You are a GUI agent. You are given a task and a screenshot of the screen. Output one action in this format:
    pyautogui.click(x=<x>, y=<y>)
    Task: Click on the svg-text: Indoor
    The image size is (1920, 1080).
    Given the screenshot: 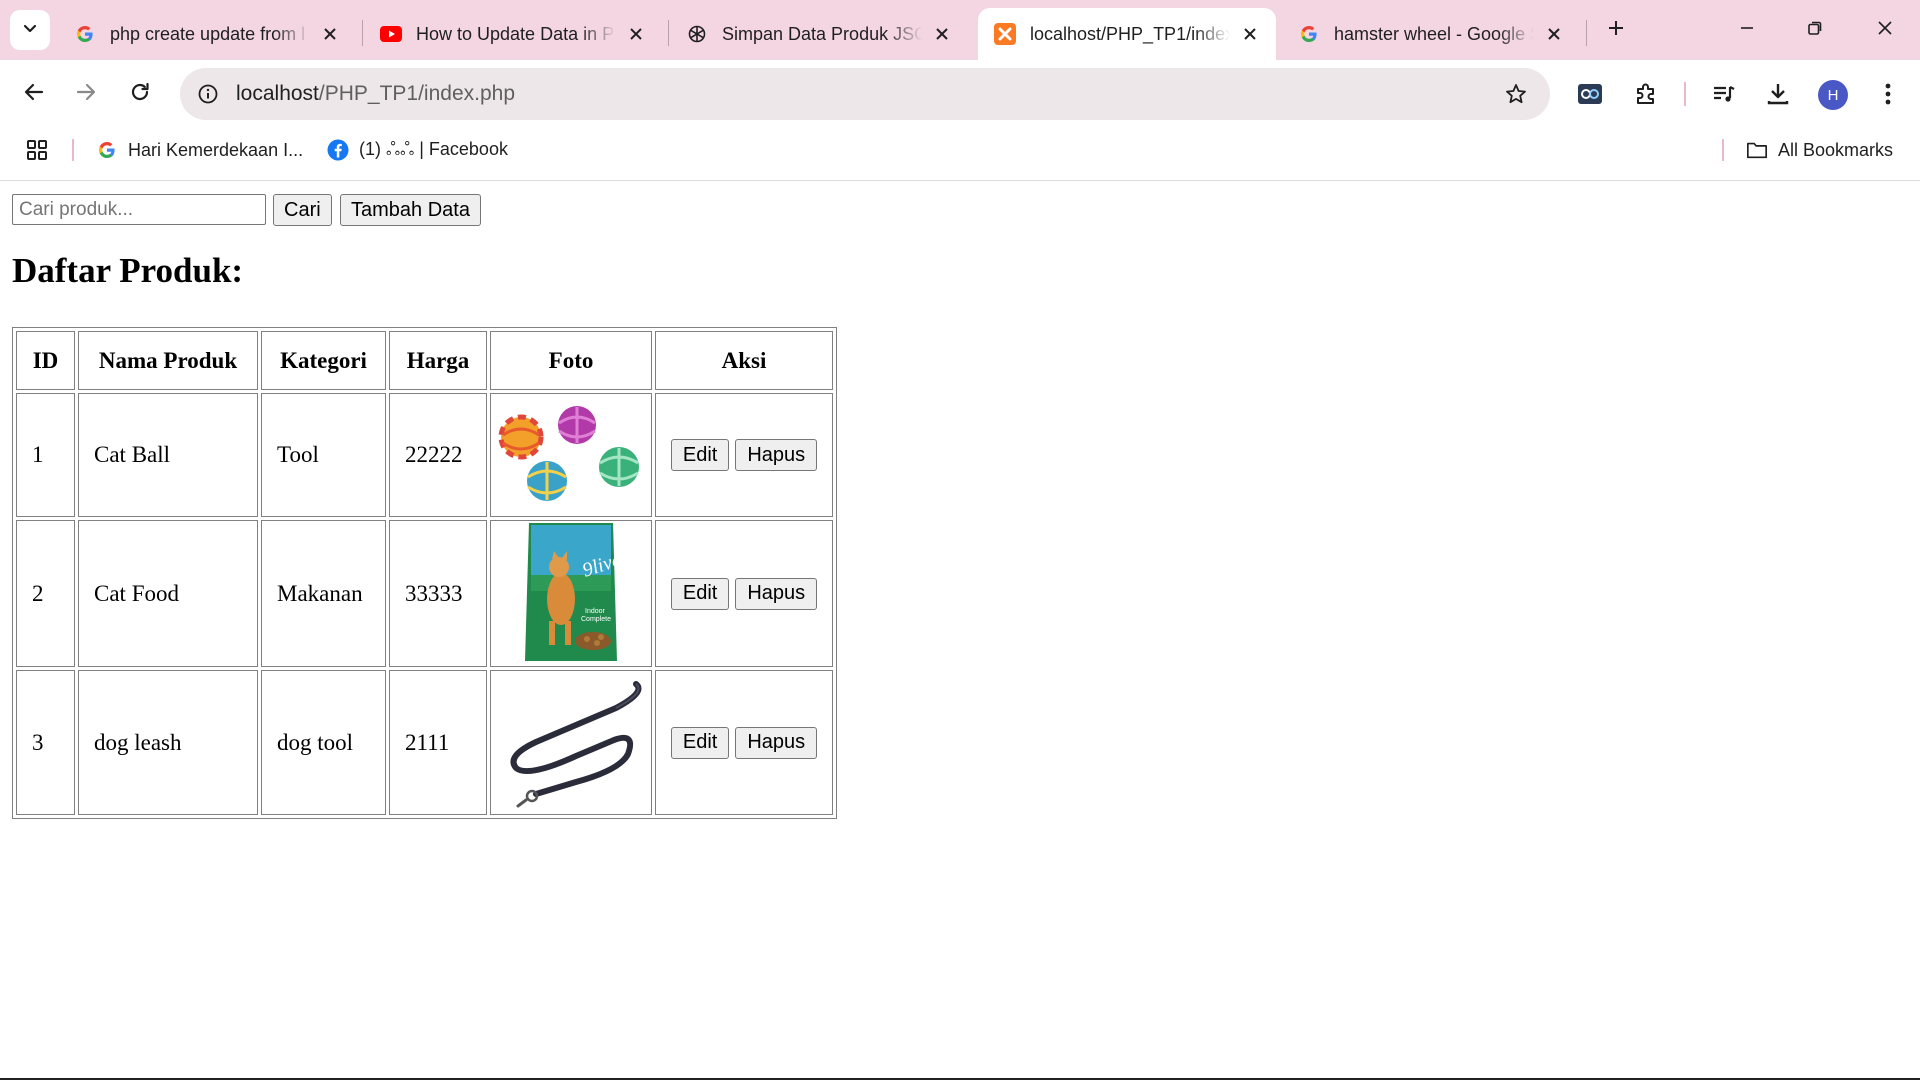 What is the action you would take?
    pyautogui.click(x=595, y=611)
    